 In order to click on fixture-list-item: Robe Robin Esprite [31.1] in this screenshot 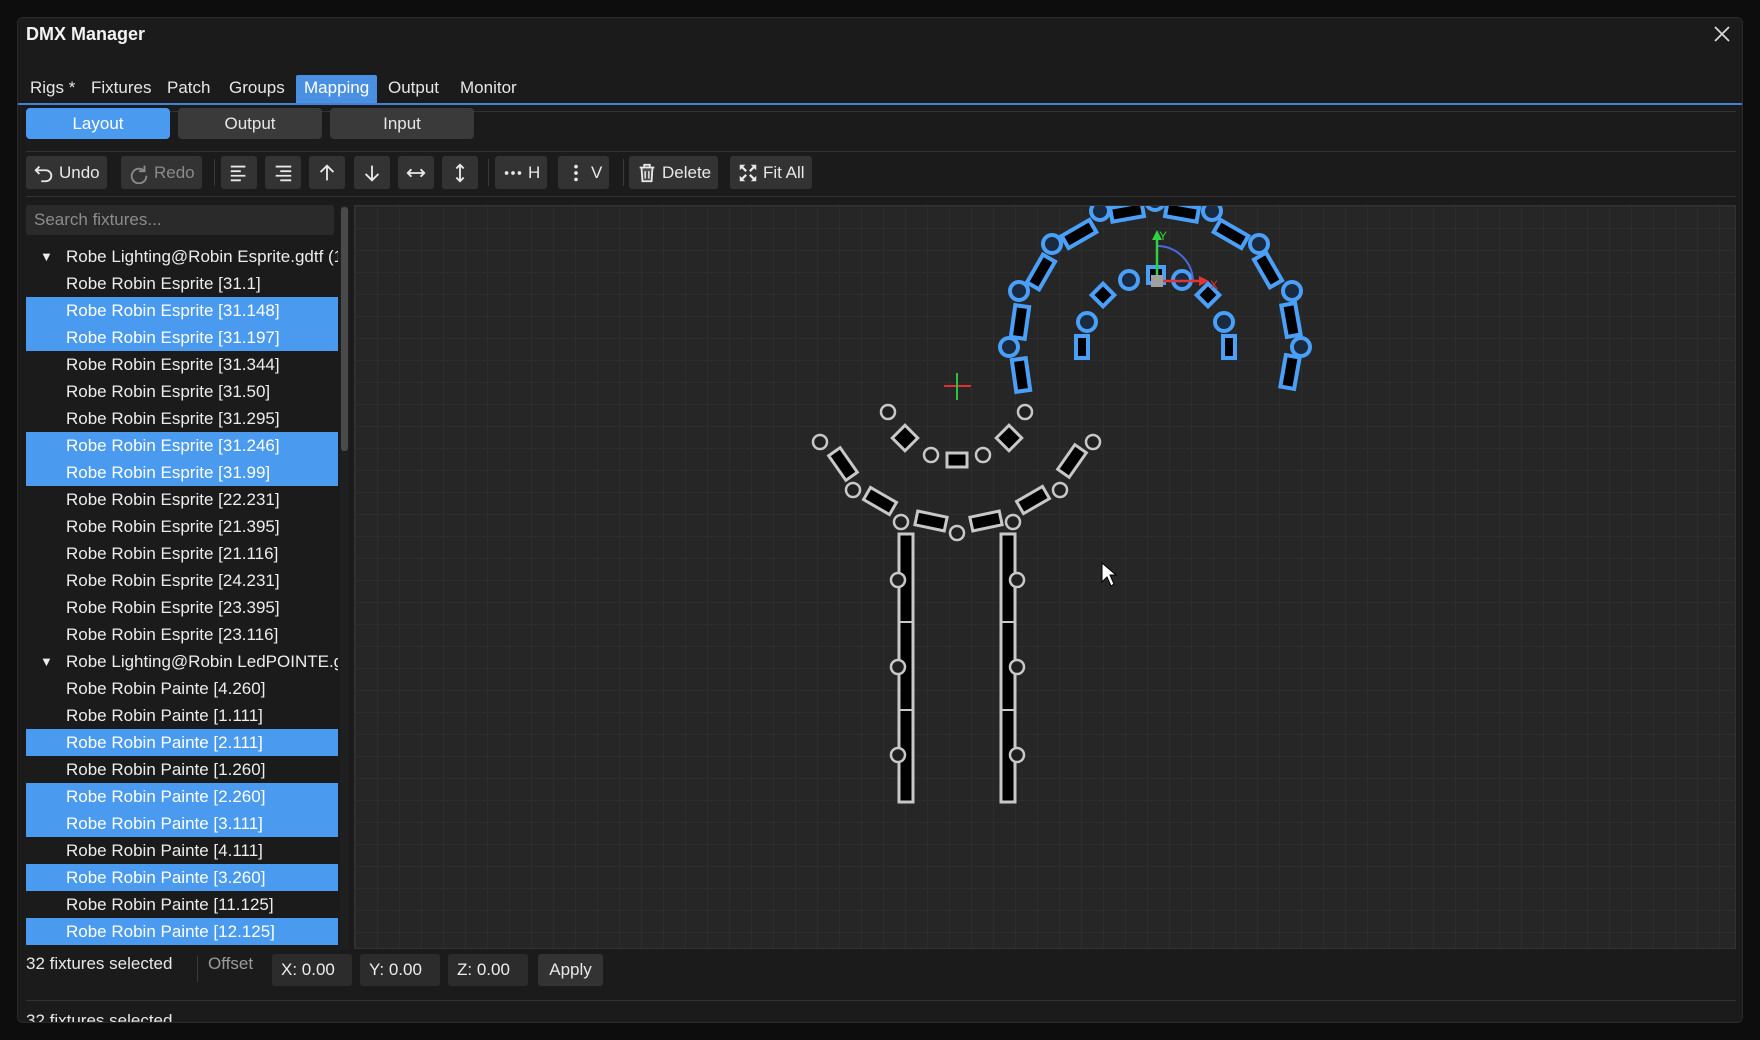, I will do `click(182, 283)`.